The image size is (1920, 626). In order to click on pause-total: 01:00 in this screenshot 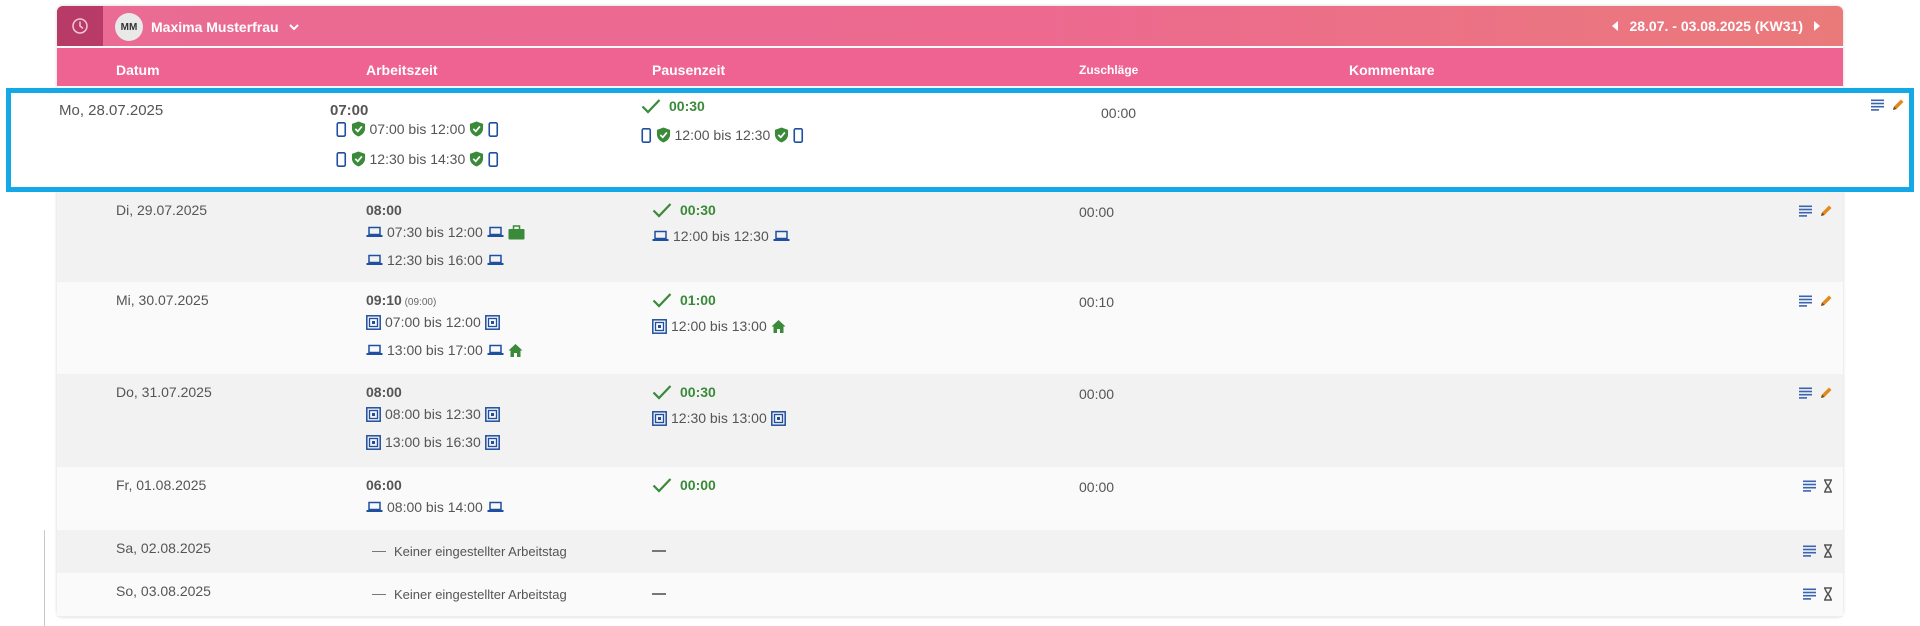, I will do `click(684, 300)`.